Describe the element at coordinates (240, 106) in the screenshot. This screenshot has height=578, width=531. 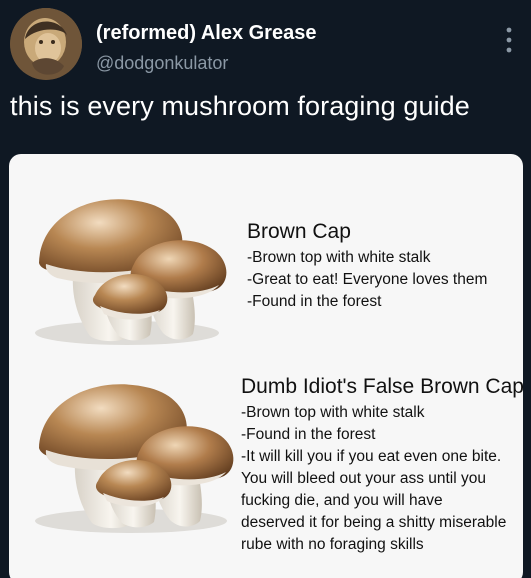
I see `tweet-text: this is every mushroom foraging guide` at that location.